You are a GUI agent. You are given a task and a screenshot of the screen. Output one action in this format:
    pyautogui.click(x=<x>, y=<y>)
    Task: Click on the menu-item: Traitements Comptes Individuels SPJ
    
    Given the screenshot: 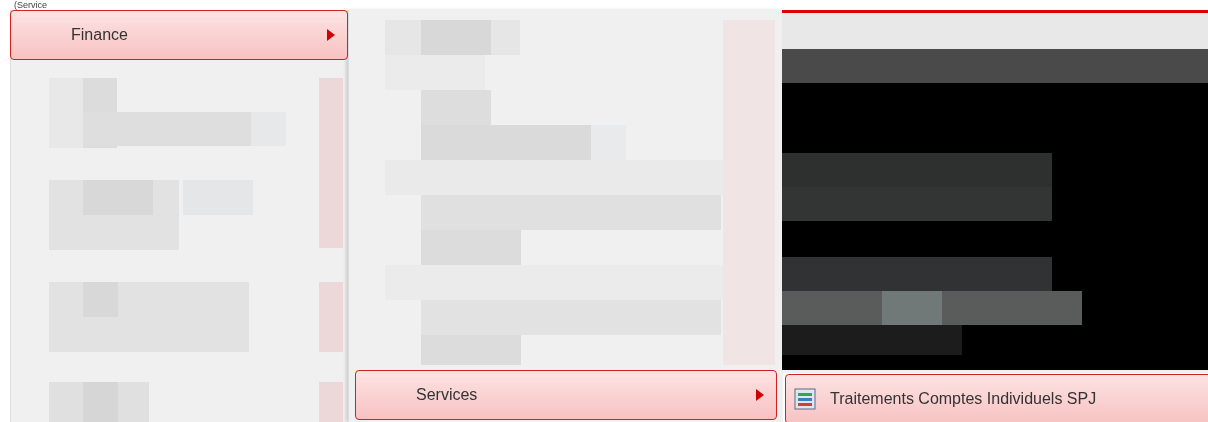 What is the action you would take?
    pyautogui.click(x=996, y=398)
    